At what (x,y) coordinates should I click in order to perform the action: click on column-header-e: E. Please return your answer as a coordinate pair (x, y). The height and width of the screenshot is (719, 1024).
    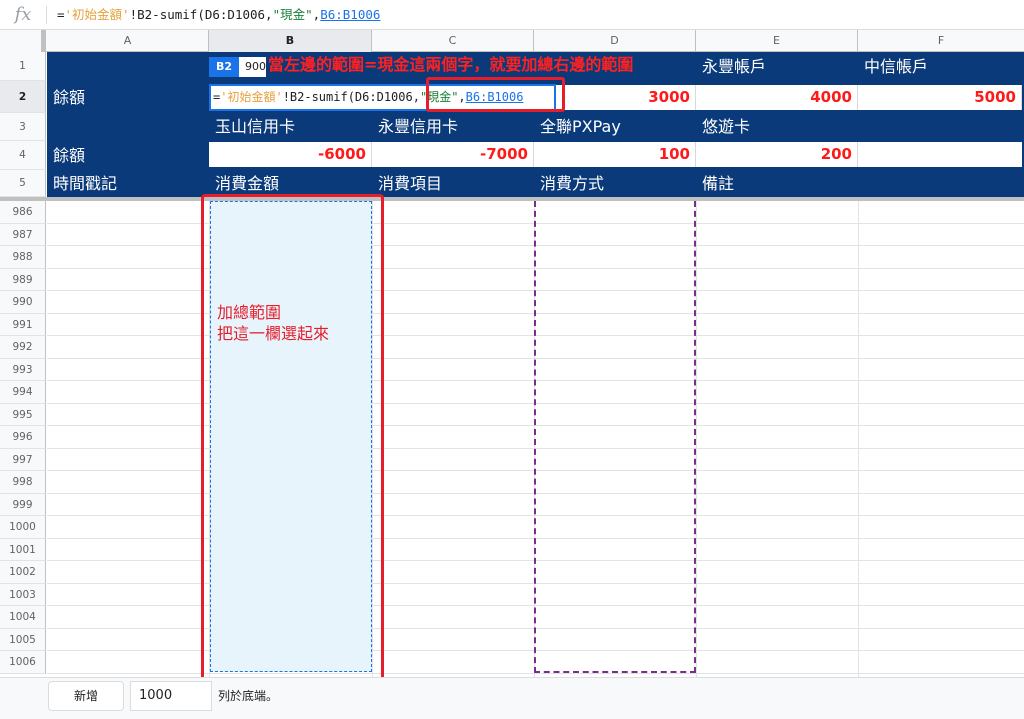
    Looking at the image, I should click on (777, 41).